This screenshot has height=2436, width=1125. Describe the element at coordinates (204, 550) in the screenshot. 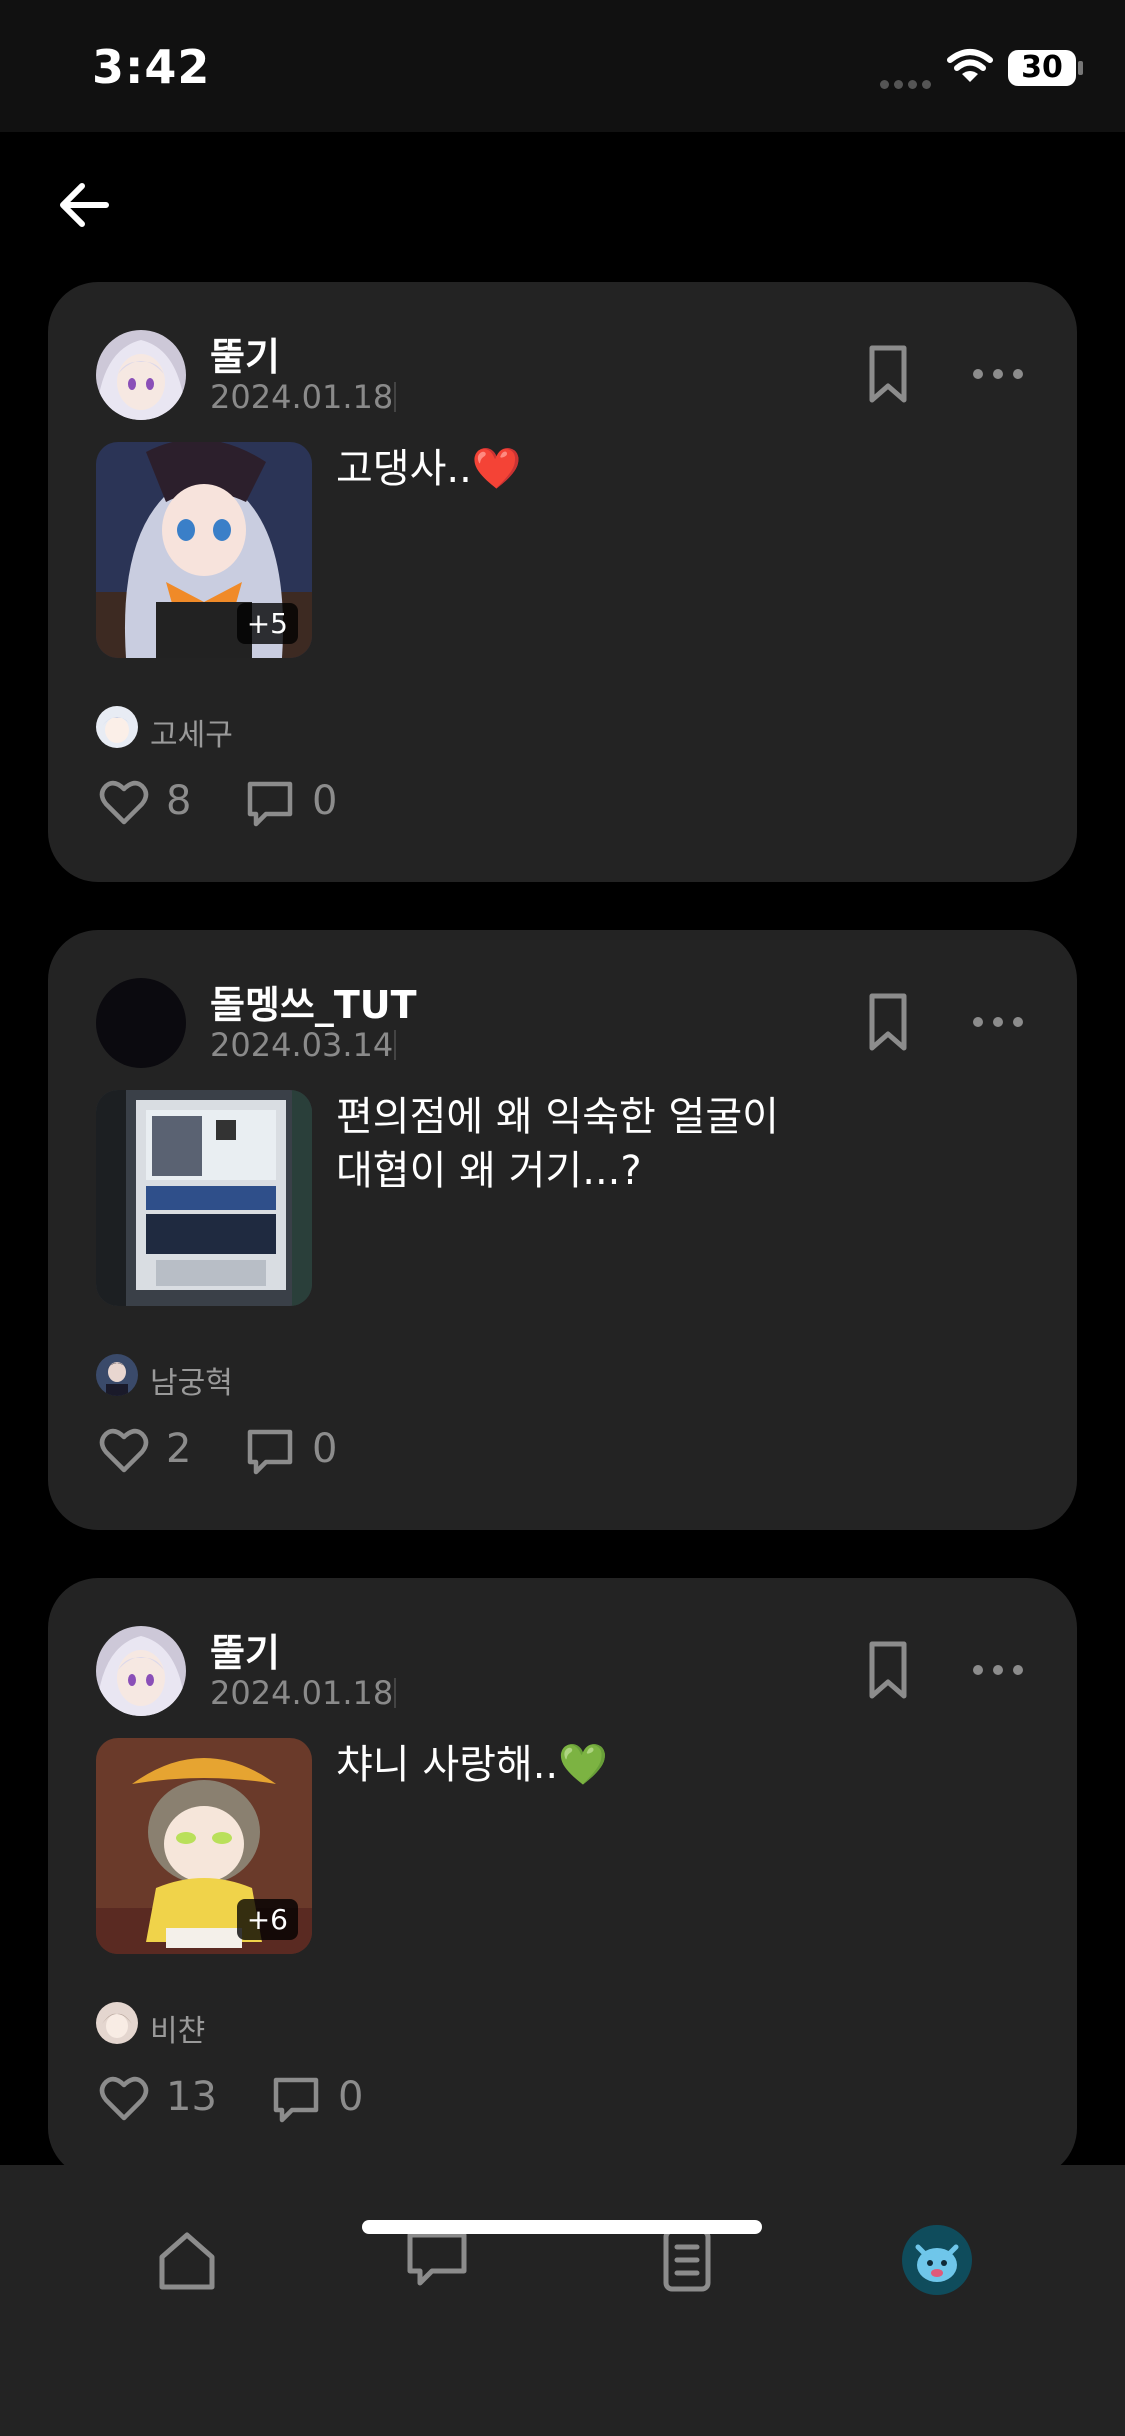

I see `post-image: +5` at that location.